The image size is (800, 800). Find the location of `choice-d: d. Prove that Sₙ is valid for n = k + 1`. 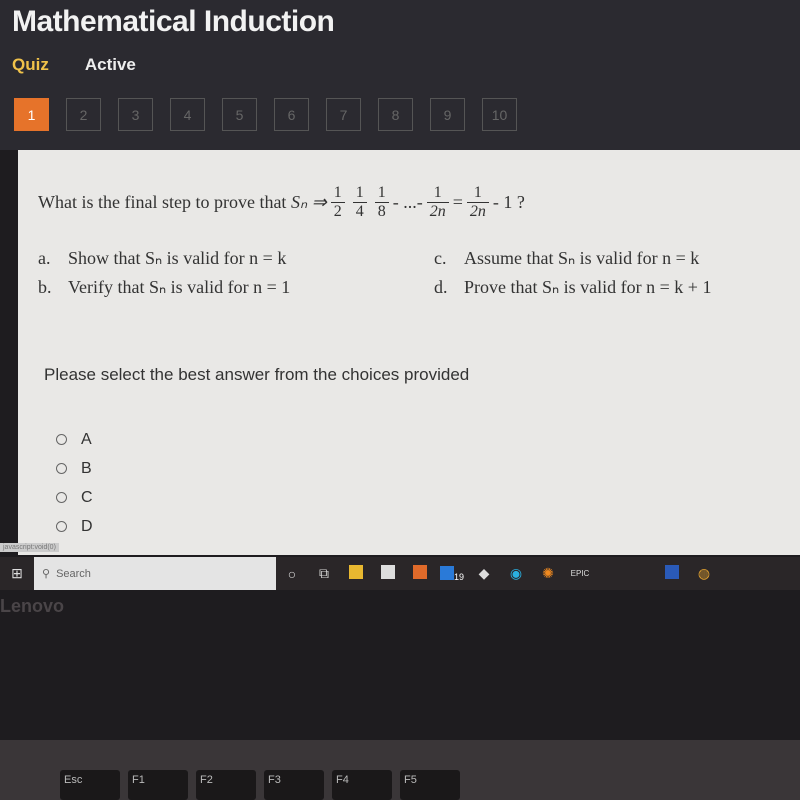

choice-d: d. Prove that Sₙ is valid for n = k + 1 is located at coordinates (573, 287).